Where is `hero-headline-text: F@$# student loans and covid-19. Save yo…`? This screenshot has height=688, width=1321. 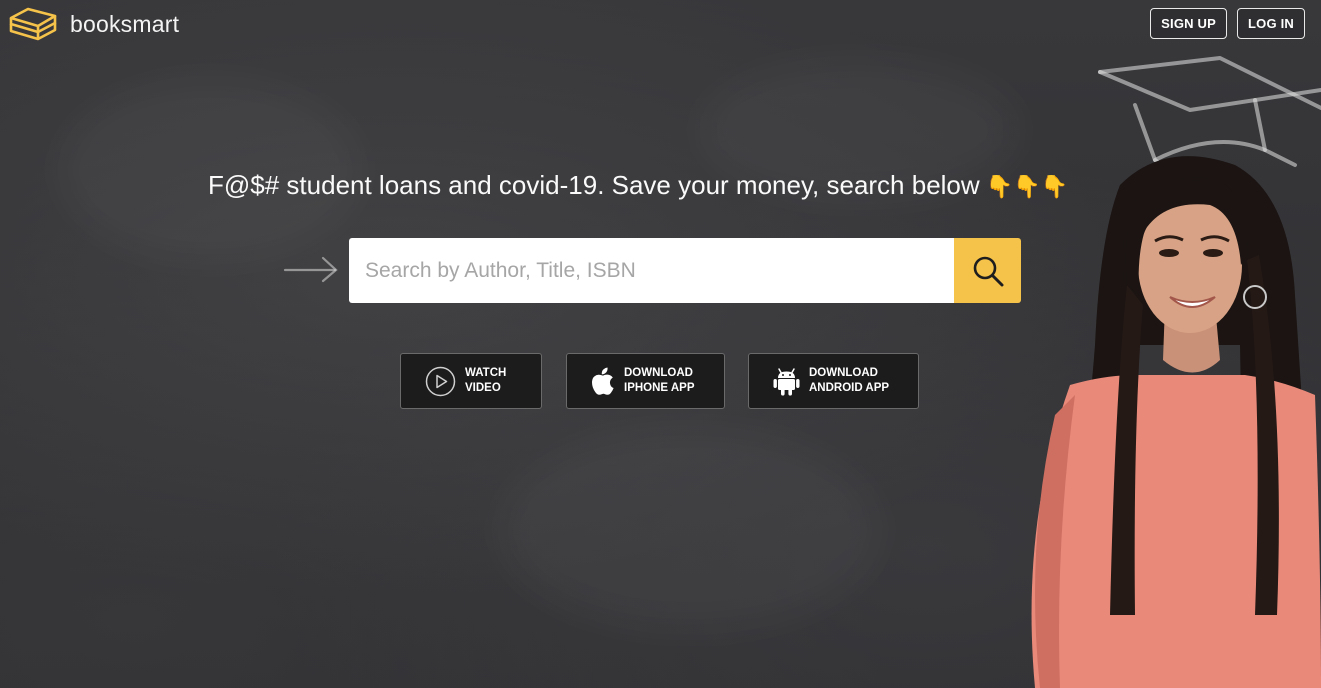
hero-headline-text: F@$# student loans and covid-19. Save yo… is located at coordinates (594, 185).